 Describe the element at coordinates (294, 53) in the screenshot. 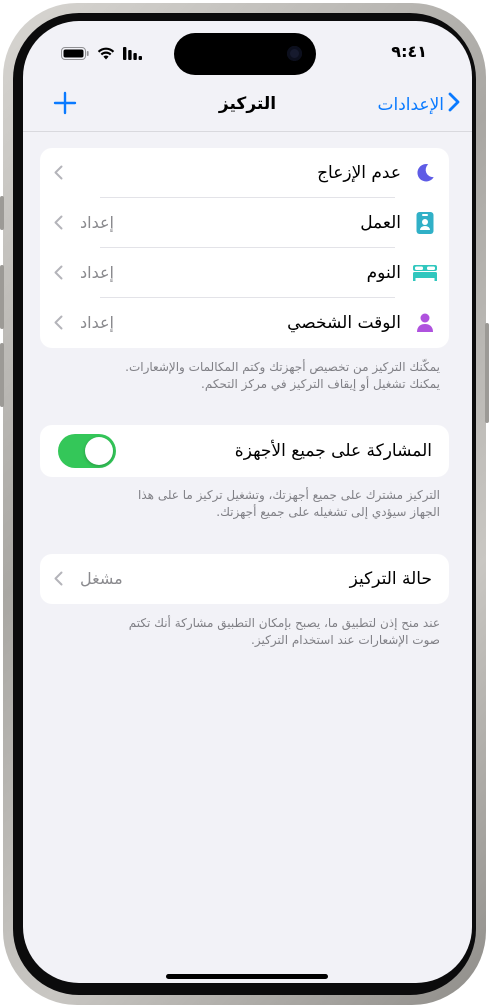

I see `camera-icon` at that location.